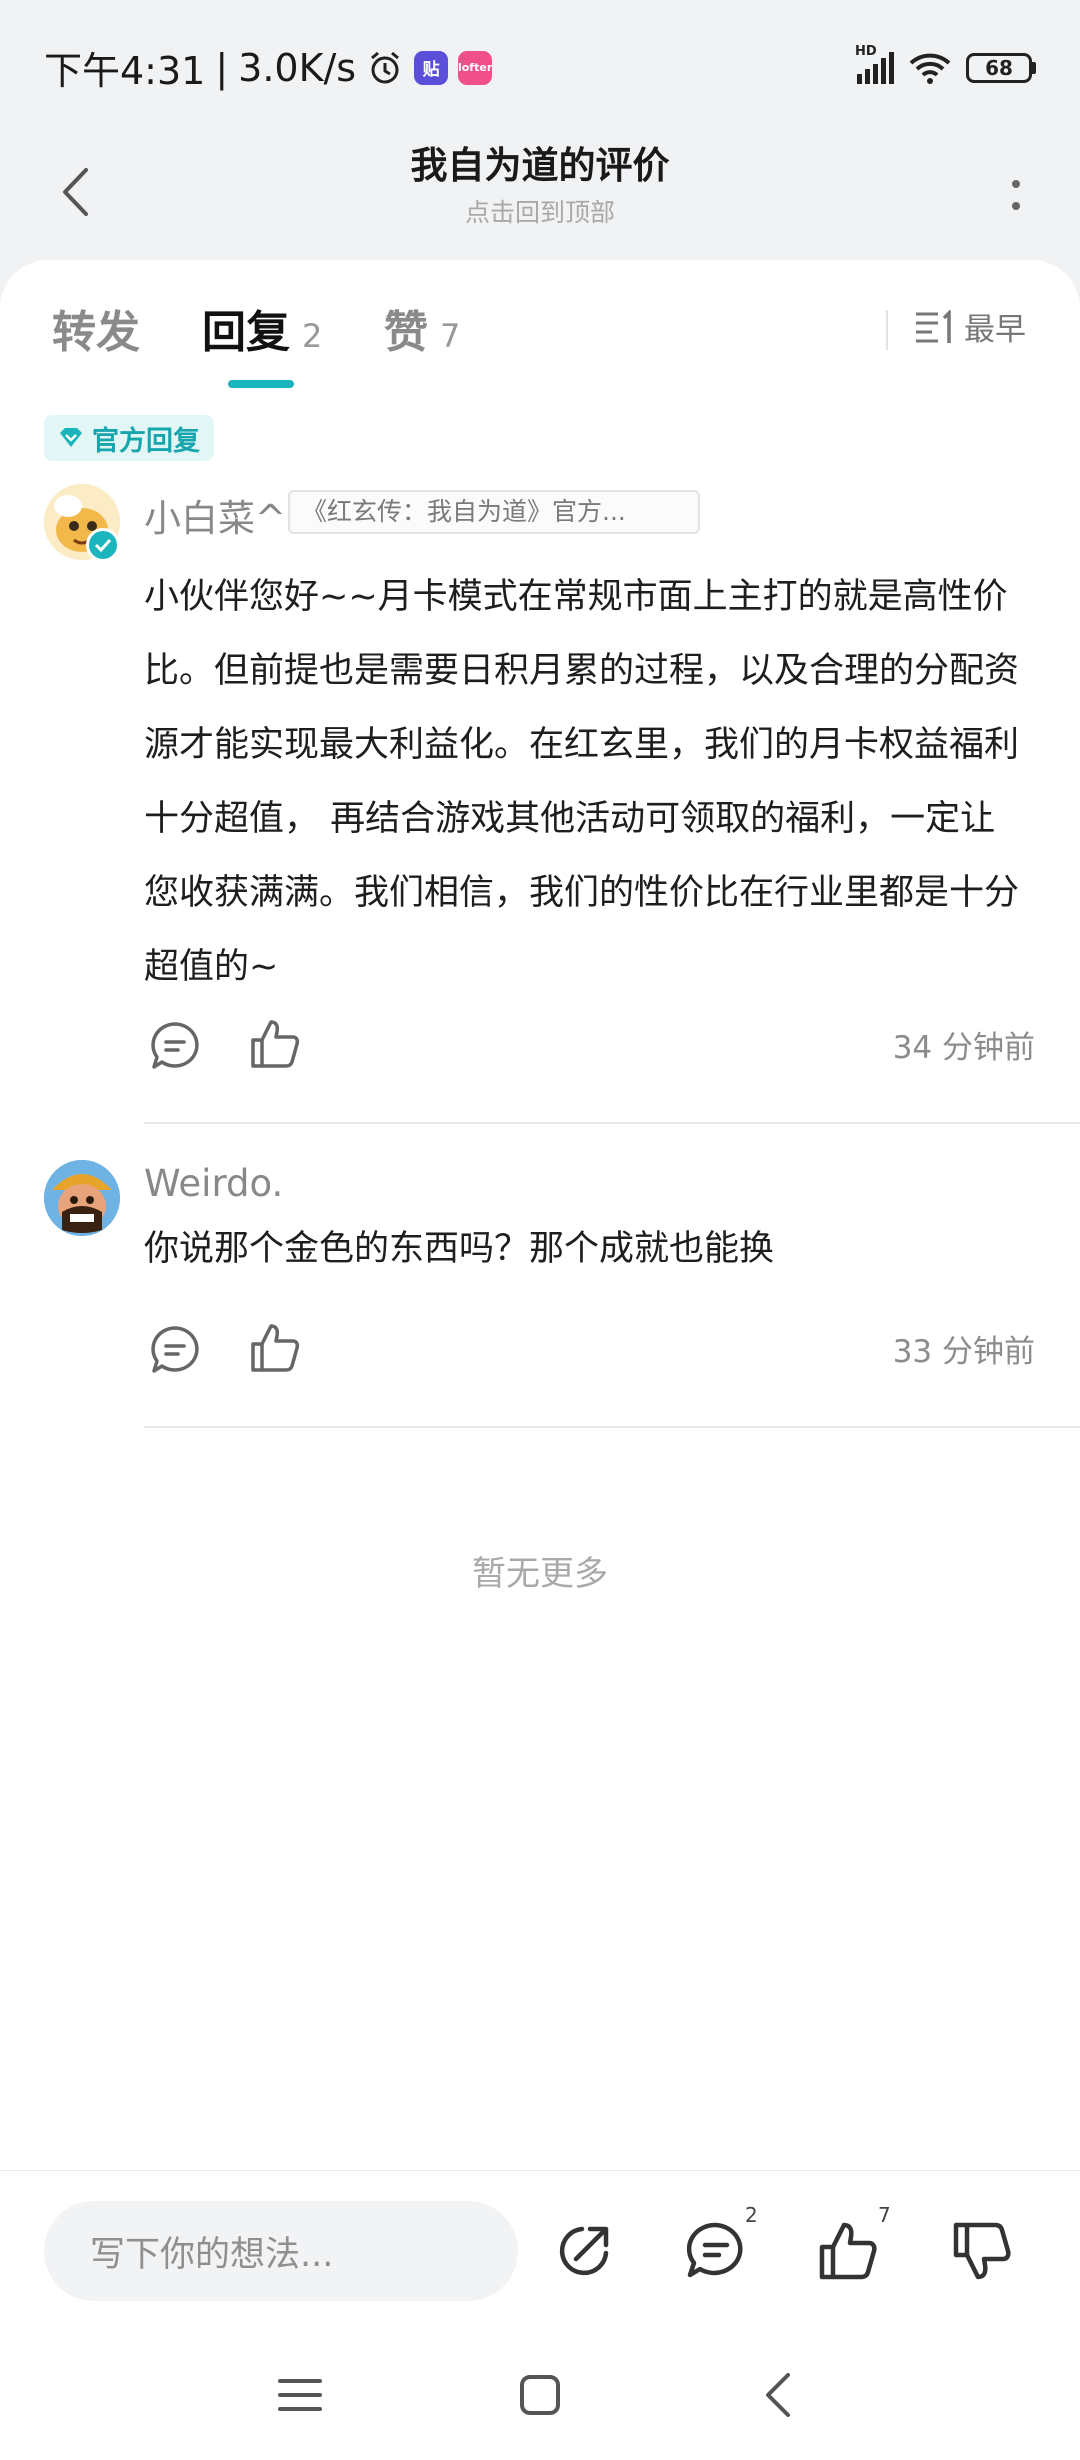 Image resolution: width=1080 pixels, height=2460 pixels. I want to click on tab-likes: 赞 7, so click(422, 328).